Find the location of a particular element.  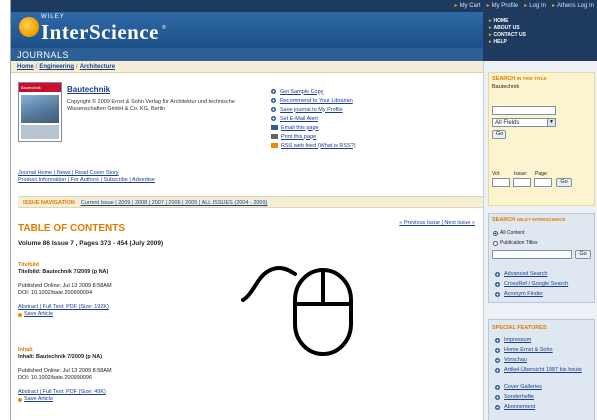

feature-artikel-uebersicht: Artikel-Übersicht 1987 bis heute is located at coordinates (540, 370).